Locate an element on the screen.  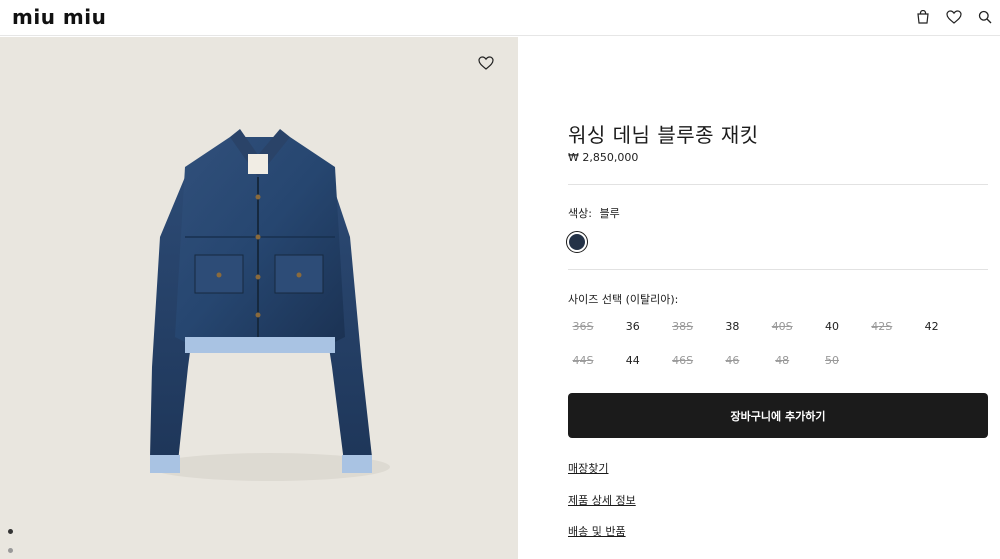
wishlist-heart-icon is located at coordinates (488, 65).